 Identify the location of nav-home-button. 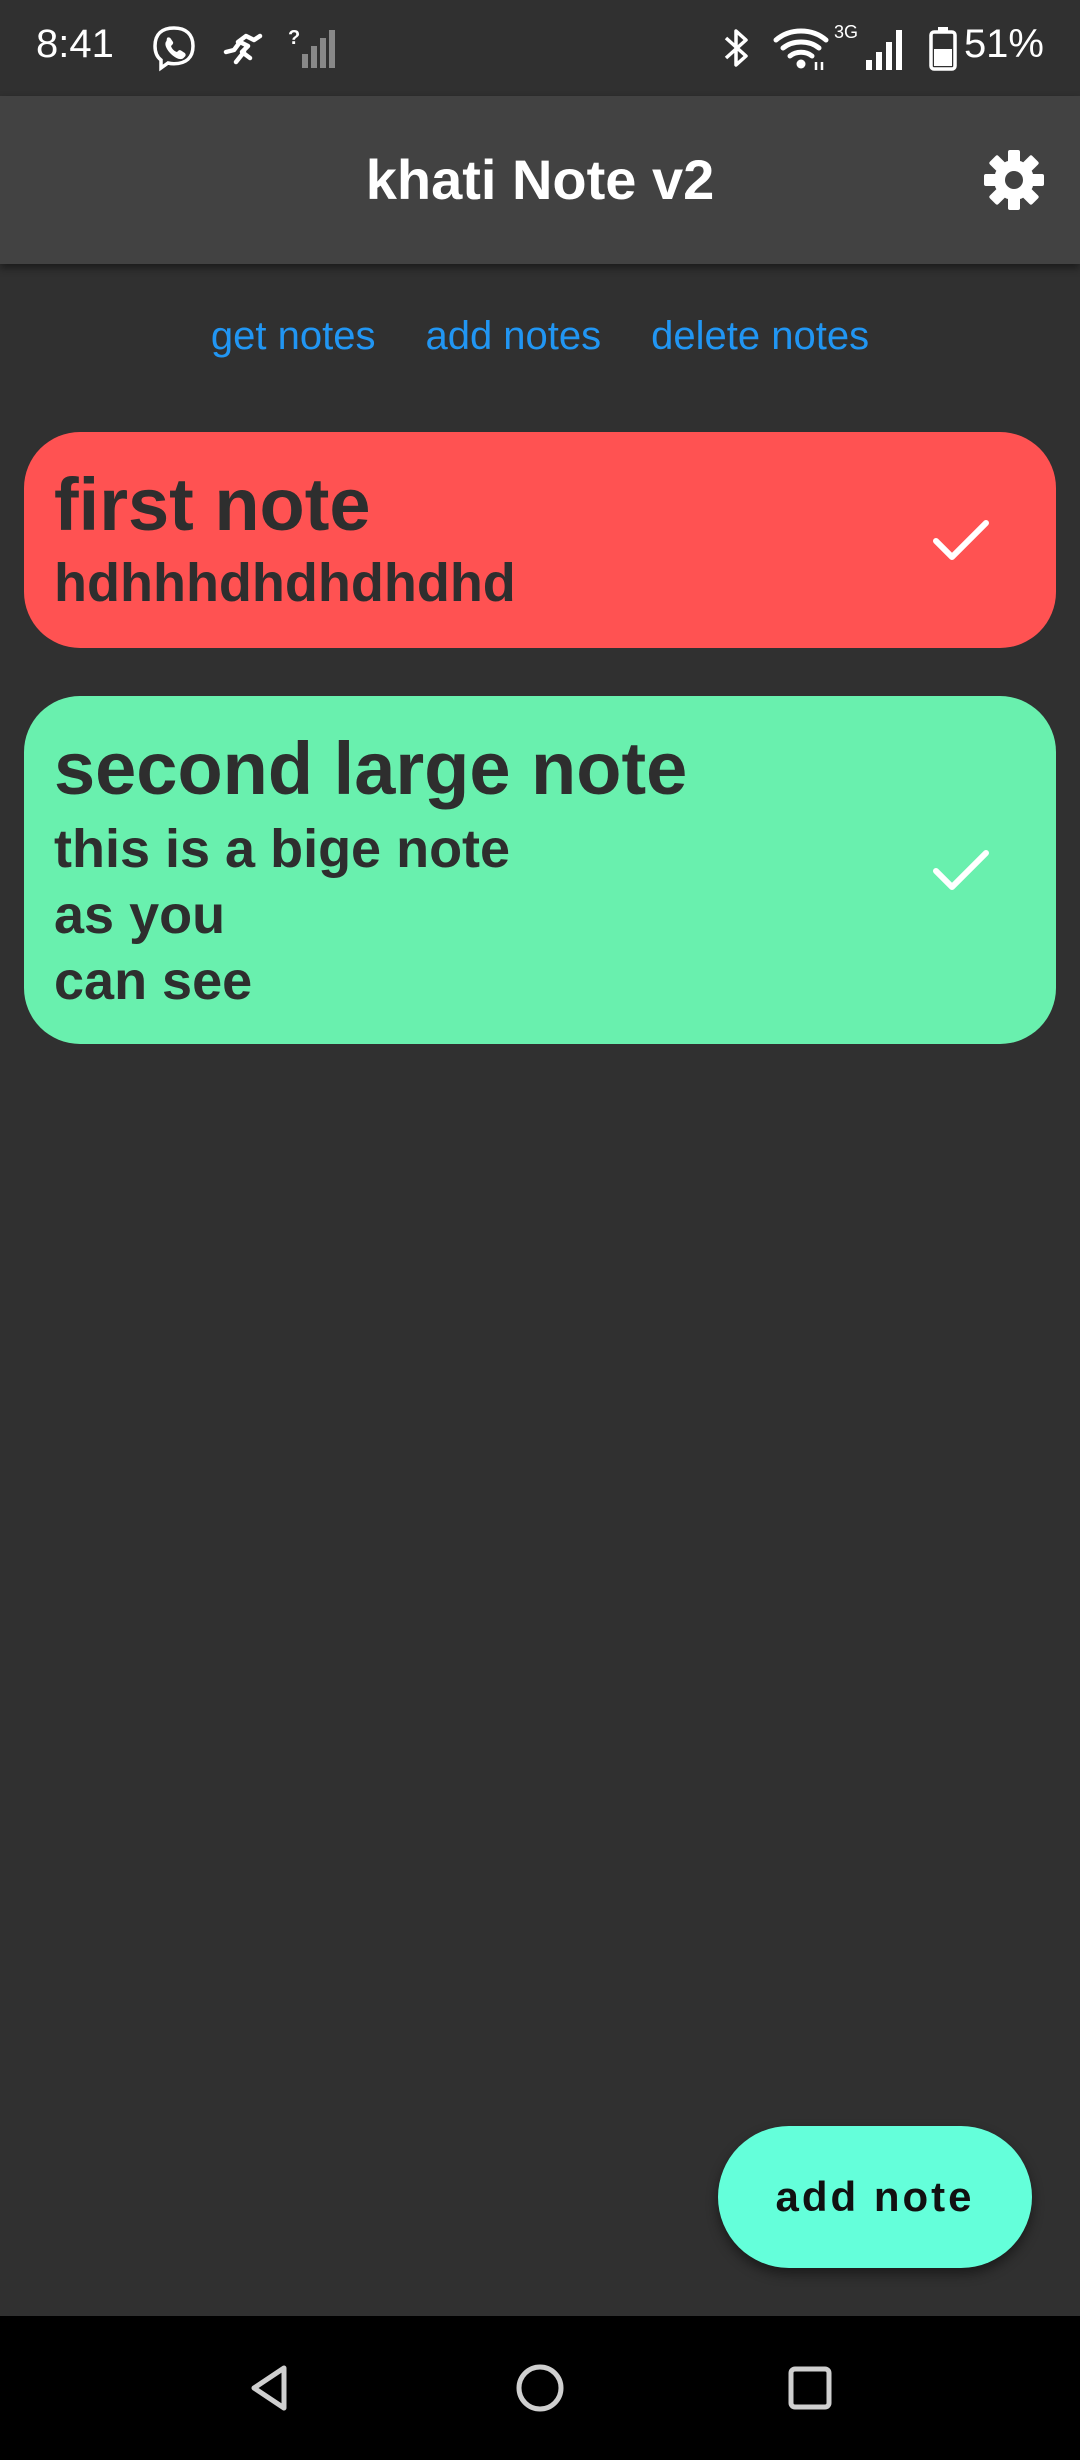
(540, 2388).